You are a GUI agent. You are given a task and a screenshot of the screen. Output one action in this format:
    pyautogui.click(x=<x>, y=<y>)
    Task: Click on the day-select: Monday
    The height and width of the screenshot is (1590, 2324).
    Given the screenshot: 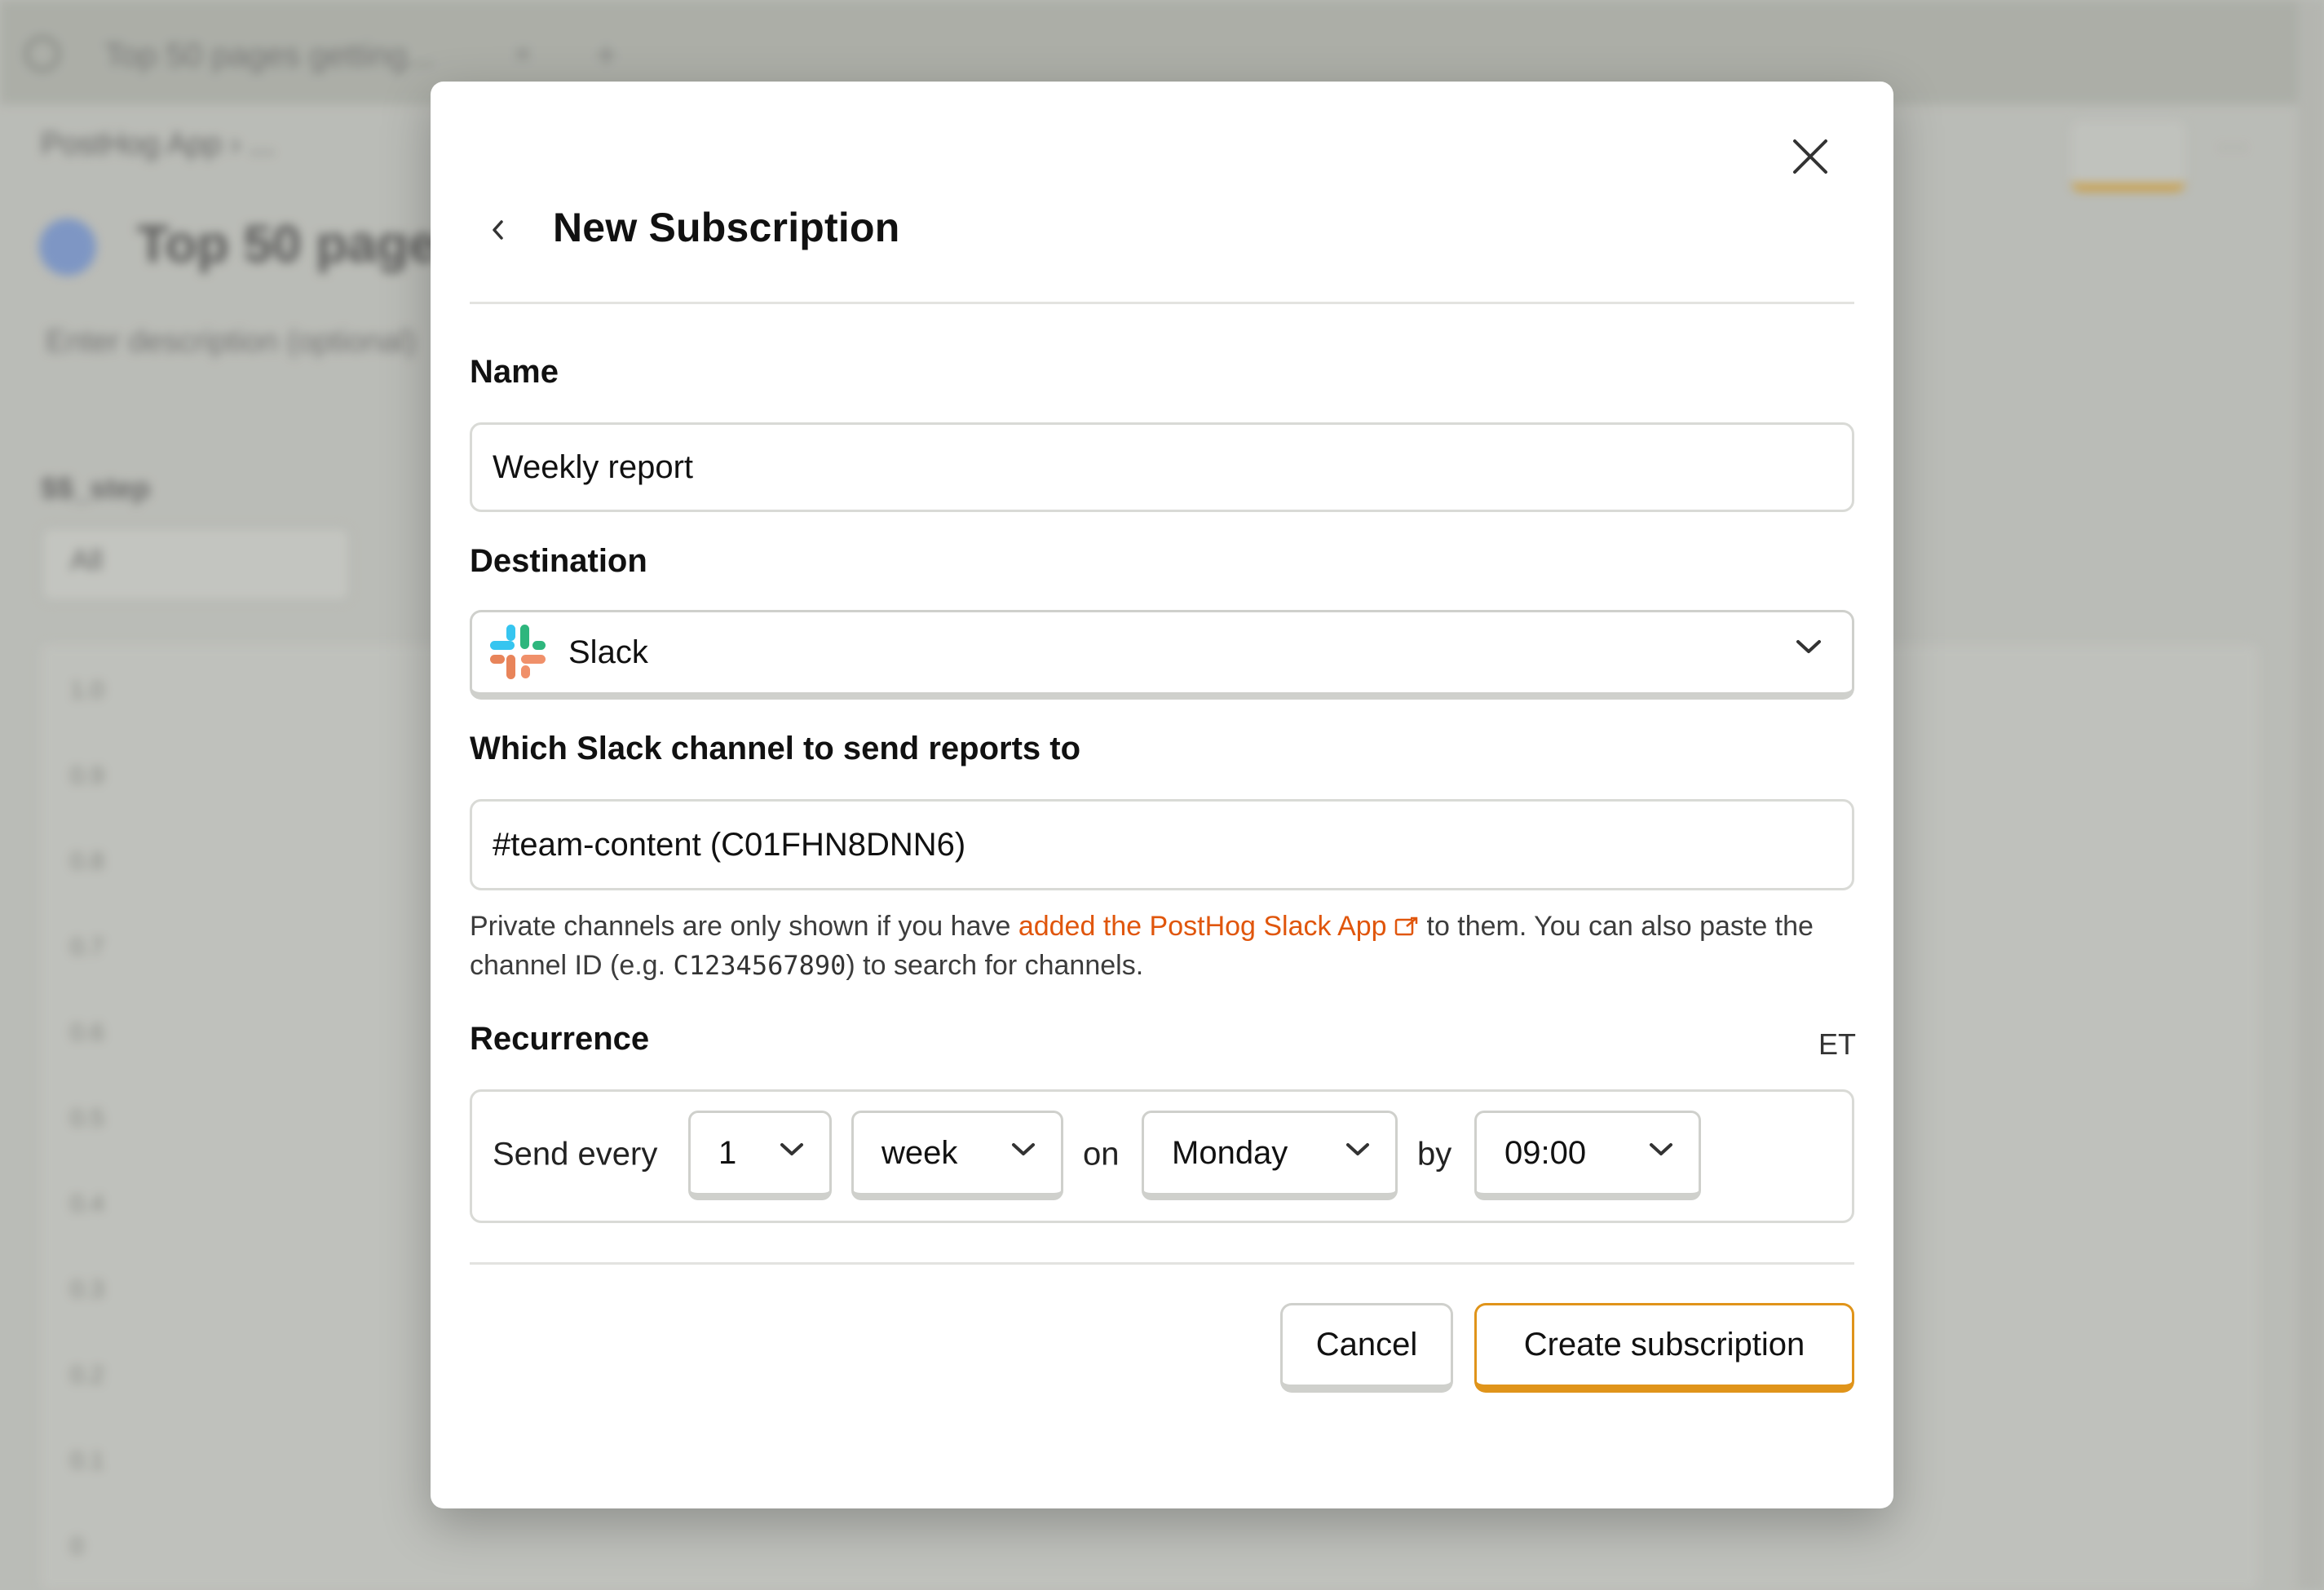 What is the action you would take?
    pyautogui.click(x=1270, y=1155)
    